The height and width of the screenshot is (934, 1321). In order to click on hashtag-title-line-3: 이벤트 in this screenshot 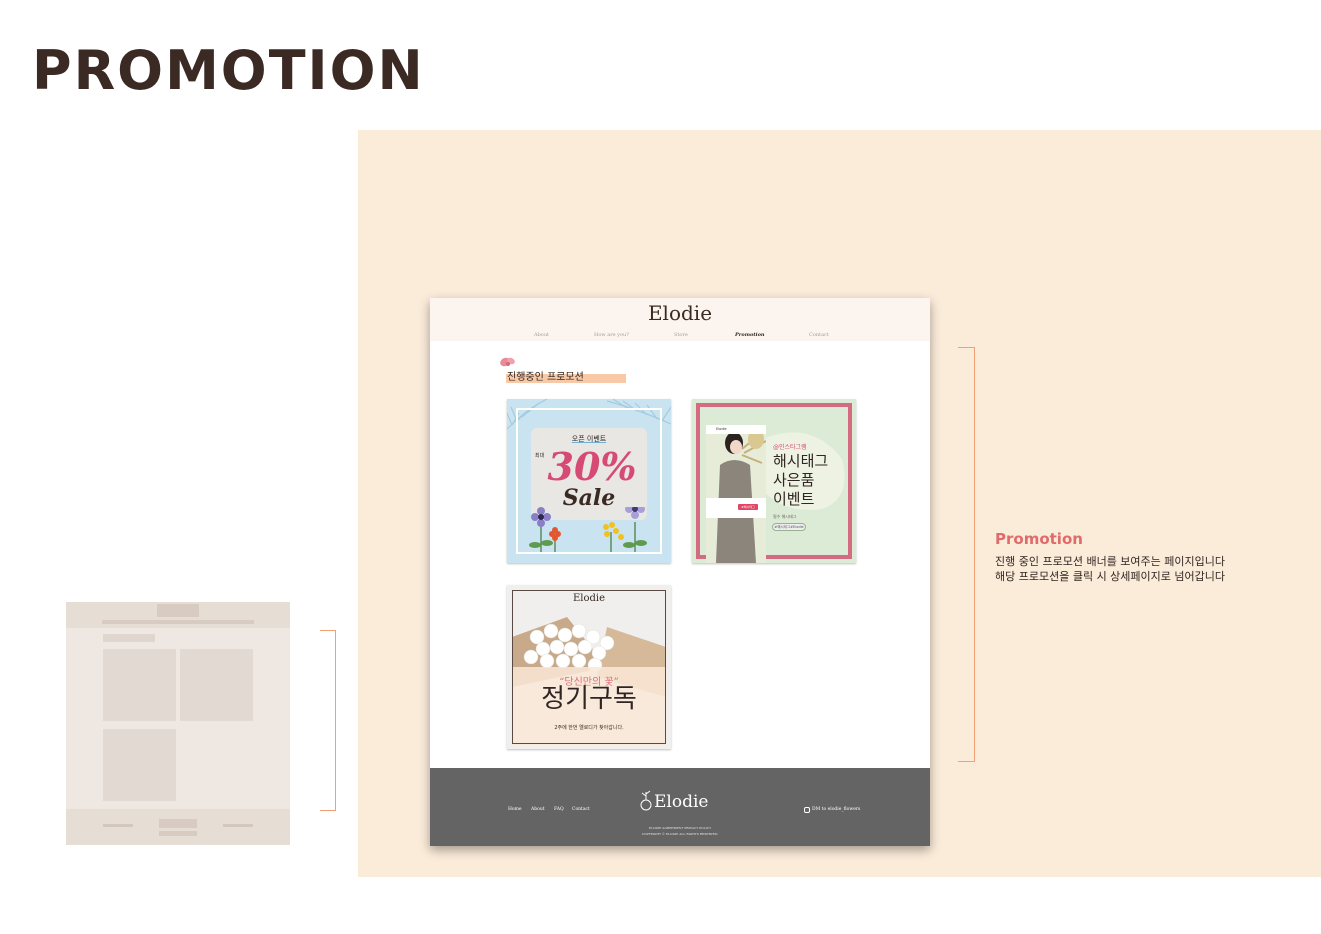, I will do `click(794, 499)`.